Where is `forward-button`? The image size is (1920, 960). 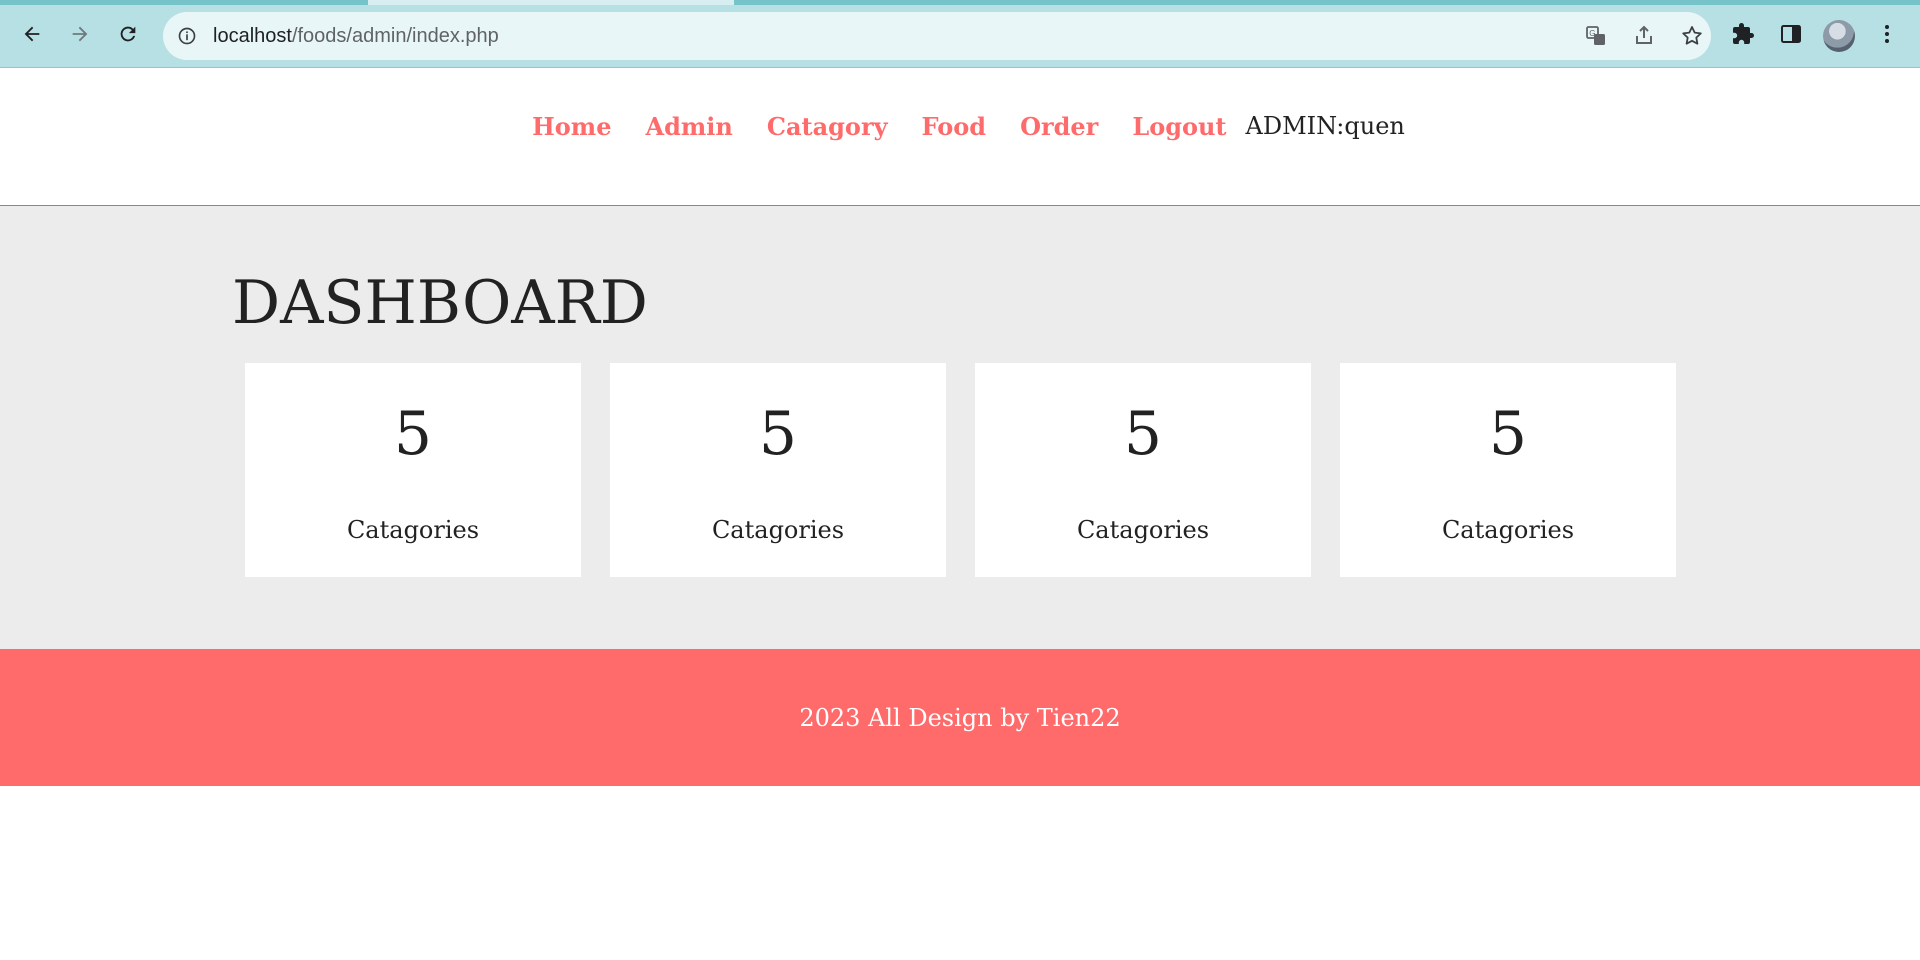 forward-button is located at coordinates (80, 34).